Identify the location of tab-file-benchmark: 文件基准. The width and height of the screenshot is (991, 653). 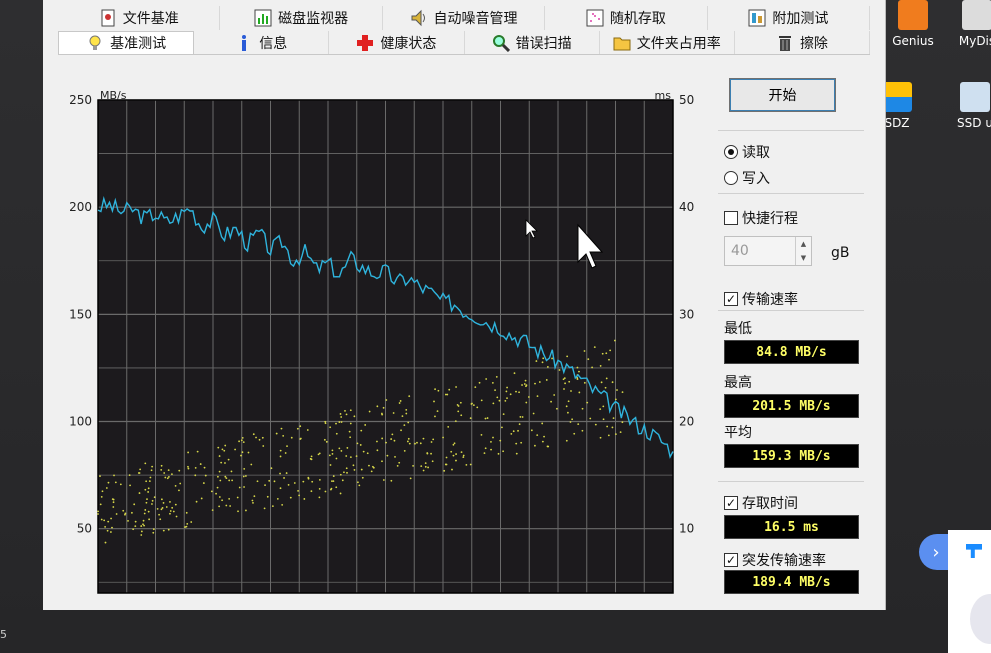
(139, 18).